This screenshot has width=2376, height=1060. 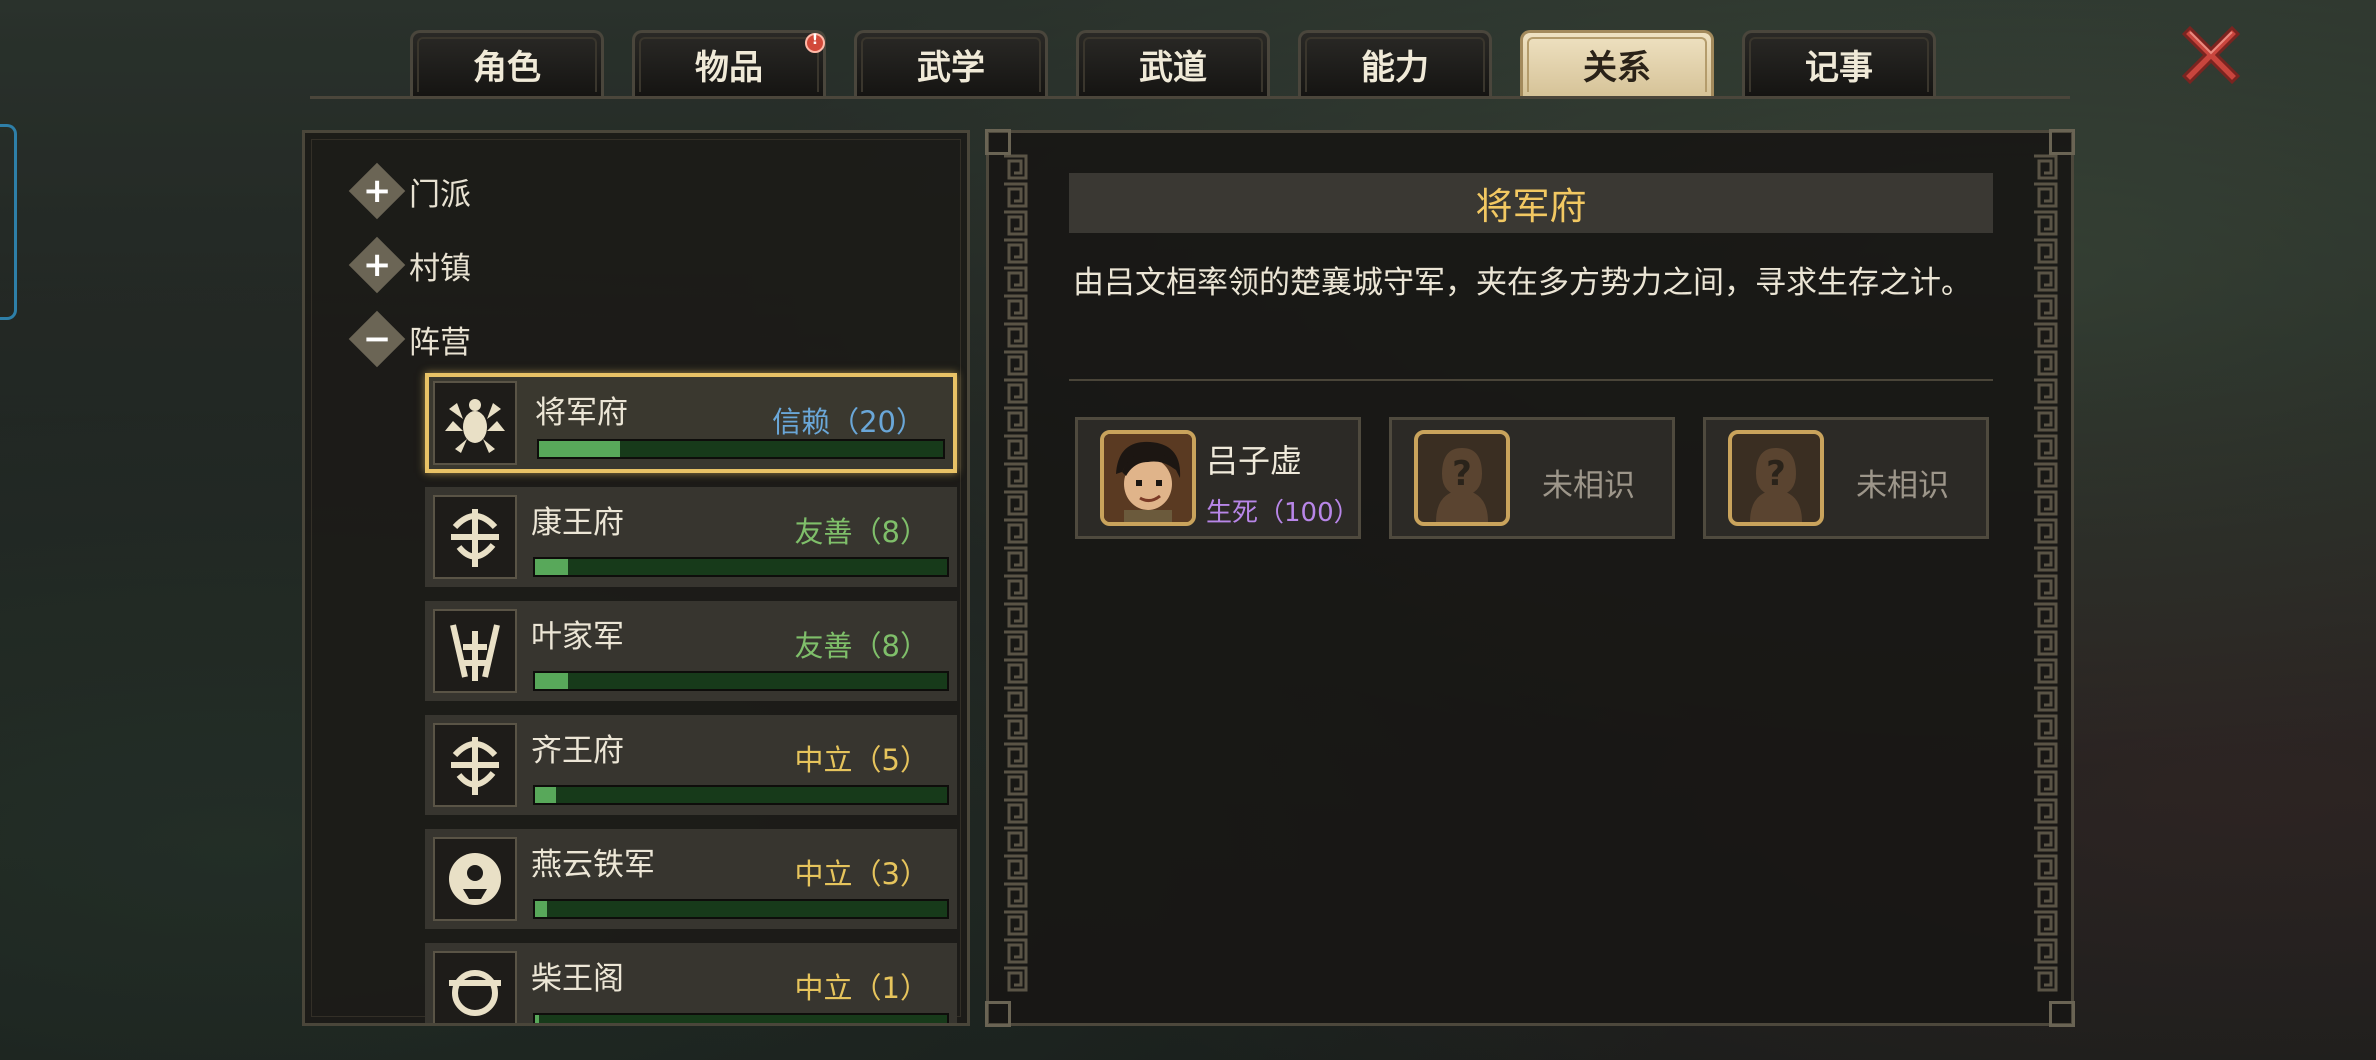 What do you see at coordinates (507, 68) in the screenshot?
I see `tab-label: 角色` at bounding box center [507, 68].